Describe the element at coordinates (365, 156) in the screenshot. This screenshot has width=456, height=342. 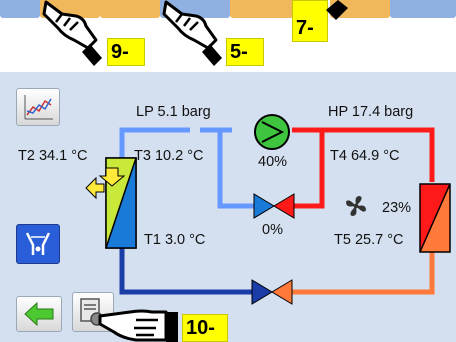
I see `t4-temperature-label: T4 64.9 °C` at that location.